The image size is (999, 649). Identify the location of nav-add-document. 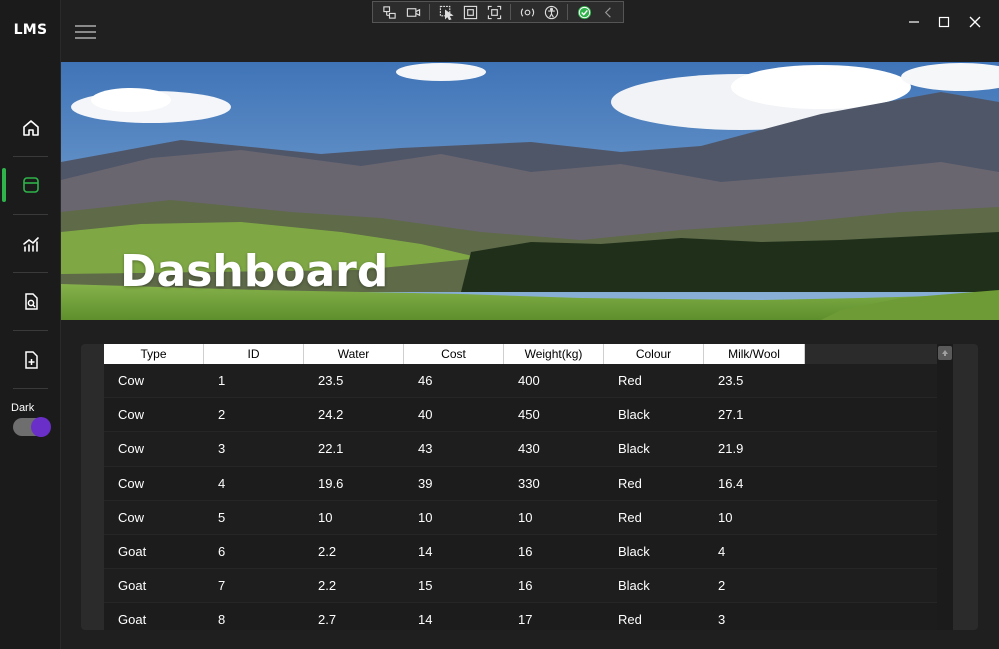
(30, 360).